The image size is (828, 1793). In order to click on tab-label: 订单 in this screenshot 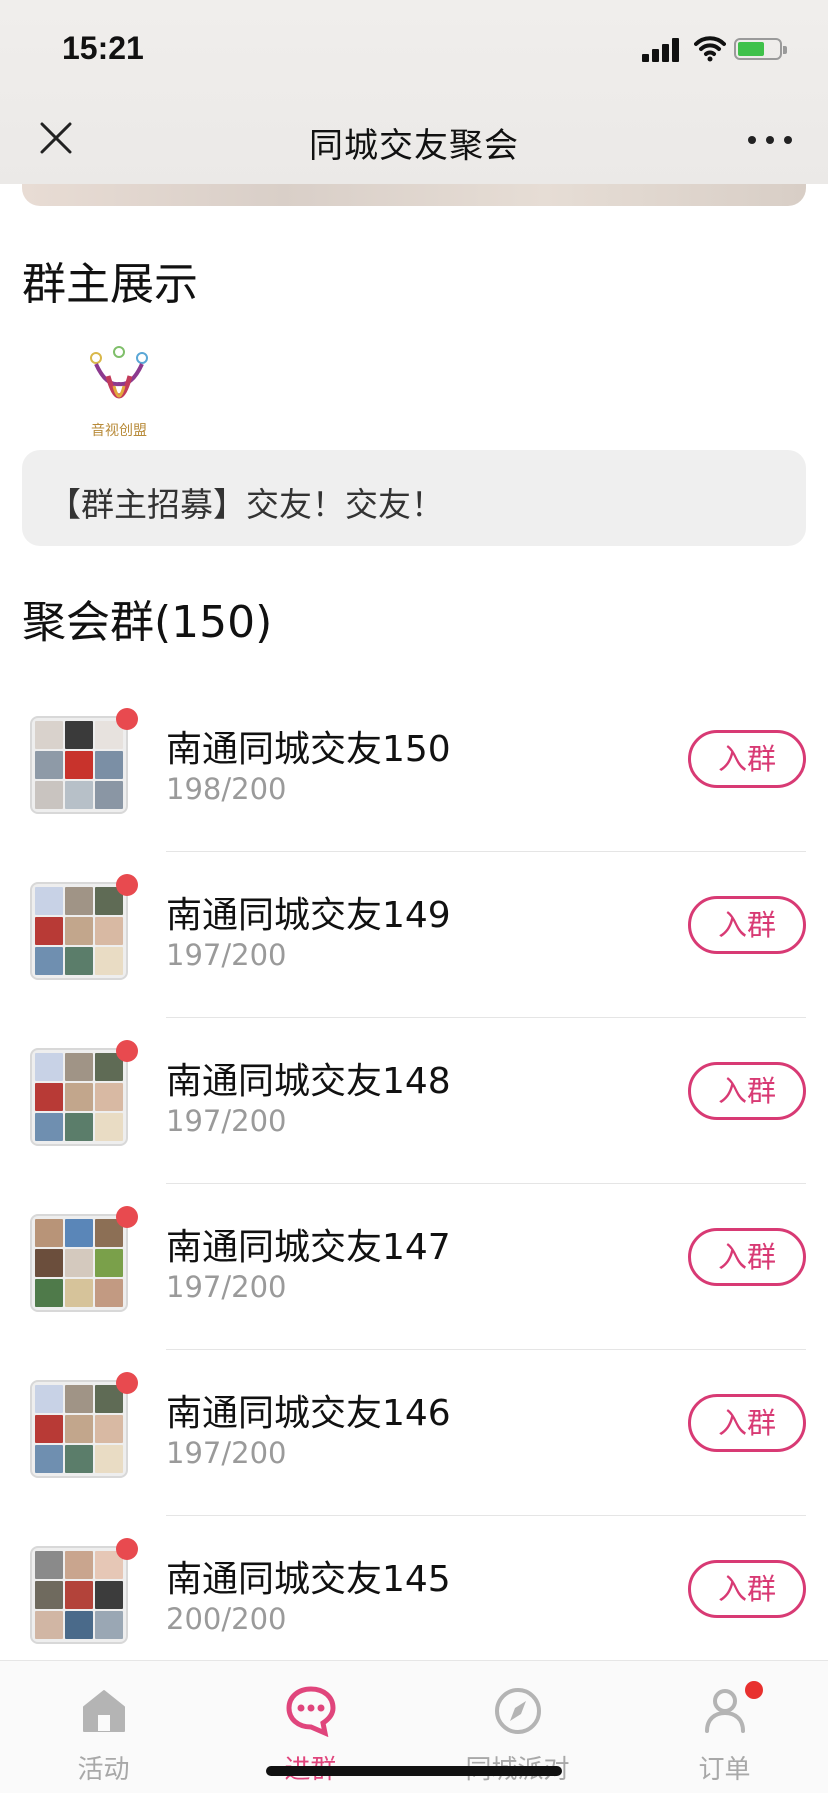, I will do `click(724, 1770)`.